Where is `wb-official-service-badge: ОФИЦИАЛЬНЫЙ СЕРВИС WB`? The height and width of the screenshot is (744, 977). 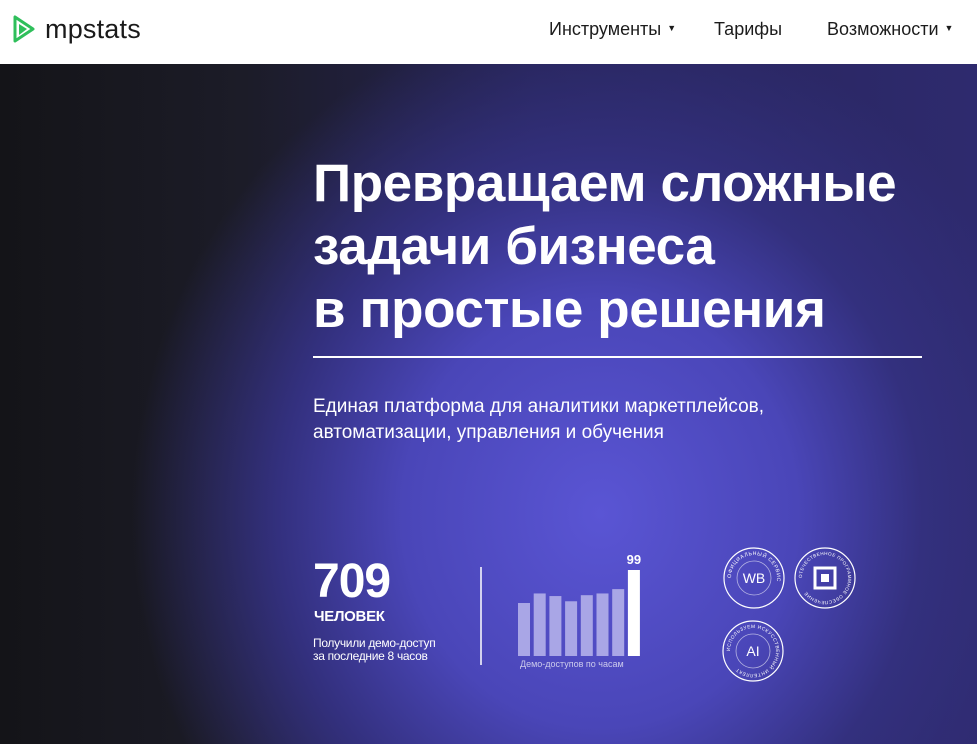 wb-official-service-badge: ОФИЦИАЛЬНЫЙ СЕРВИС WB is located at coordinates (754, 578).